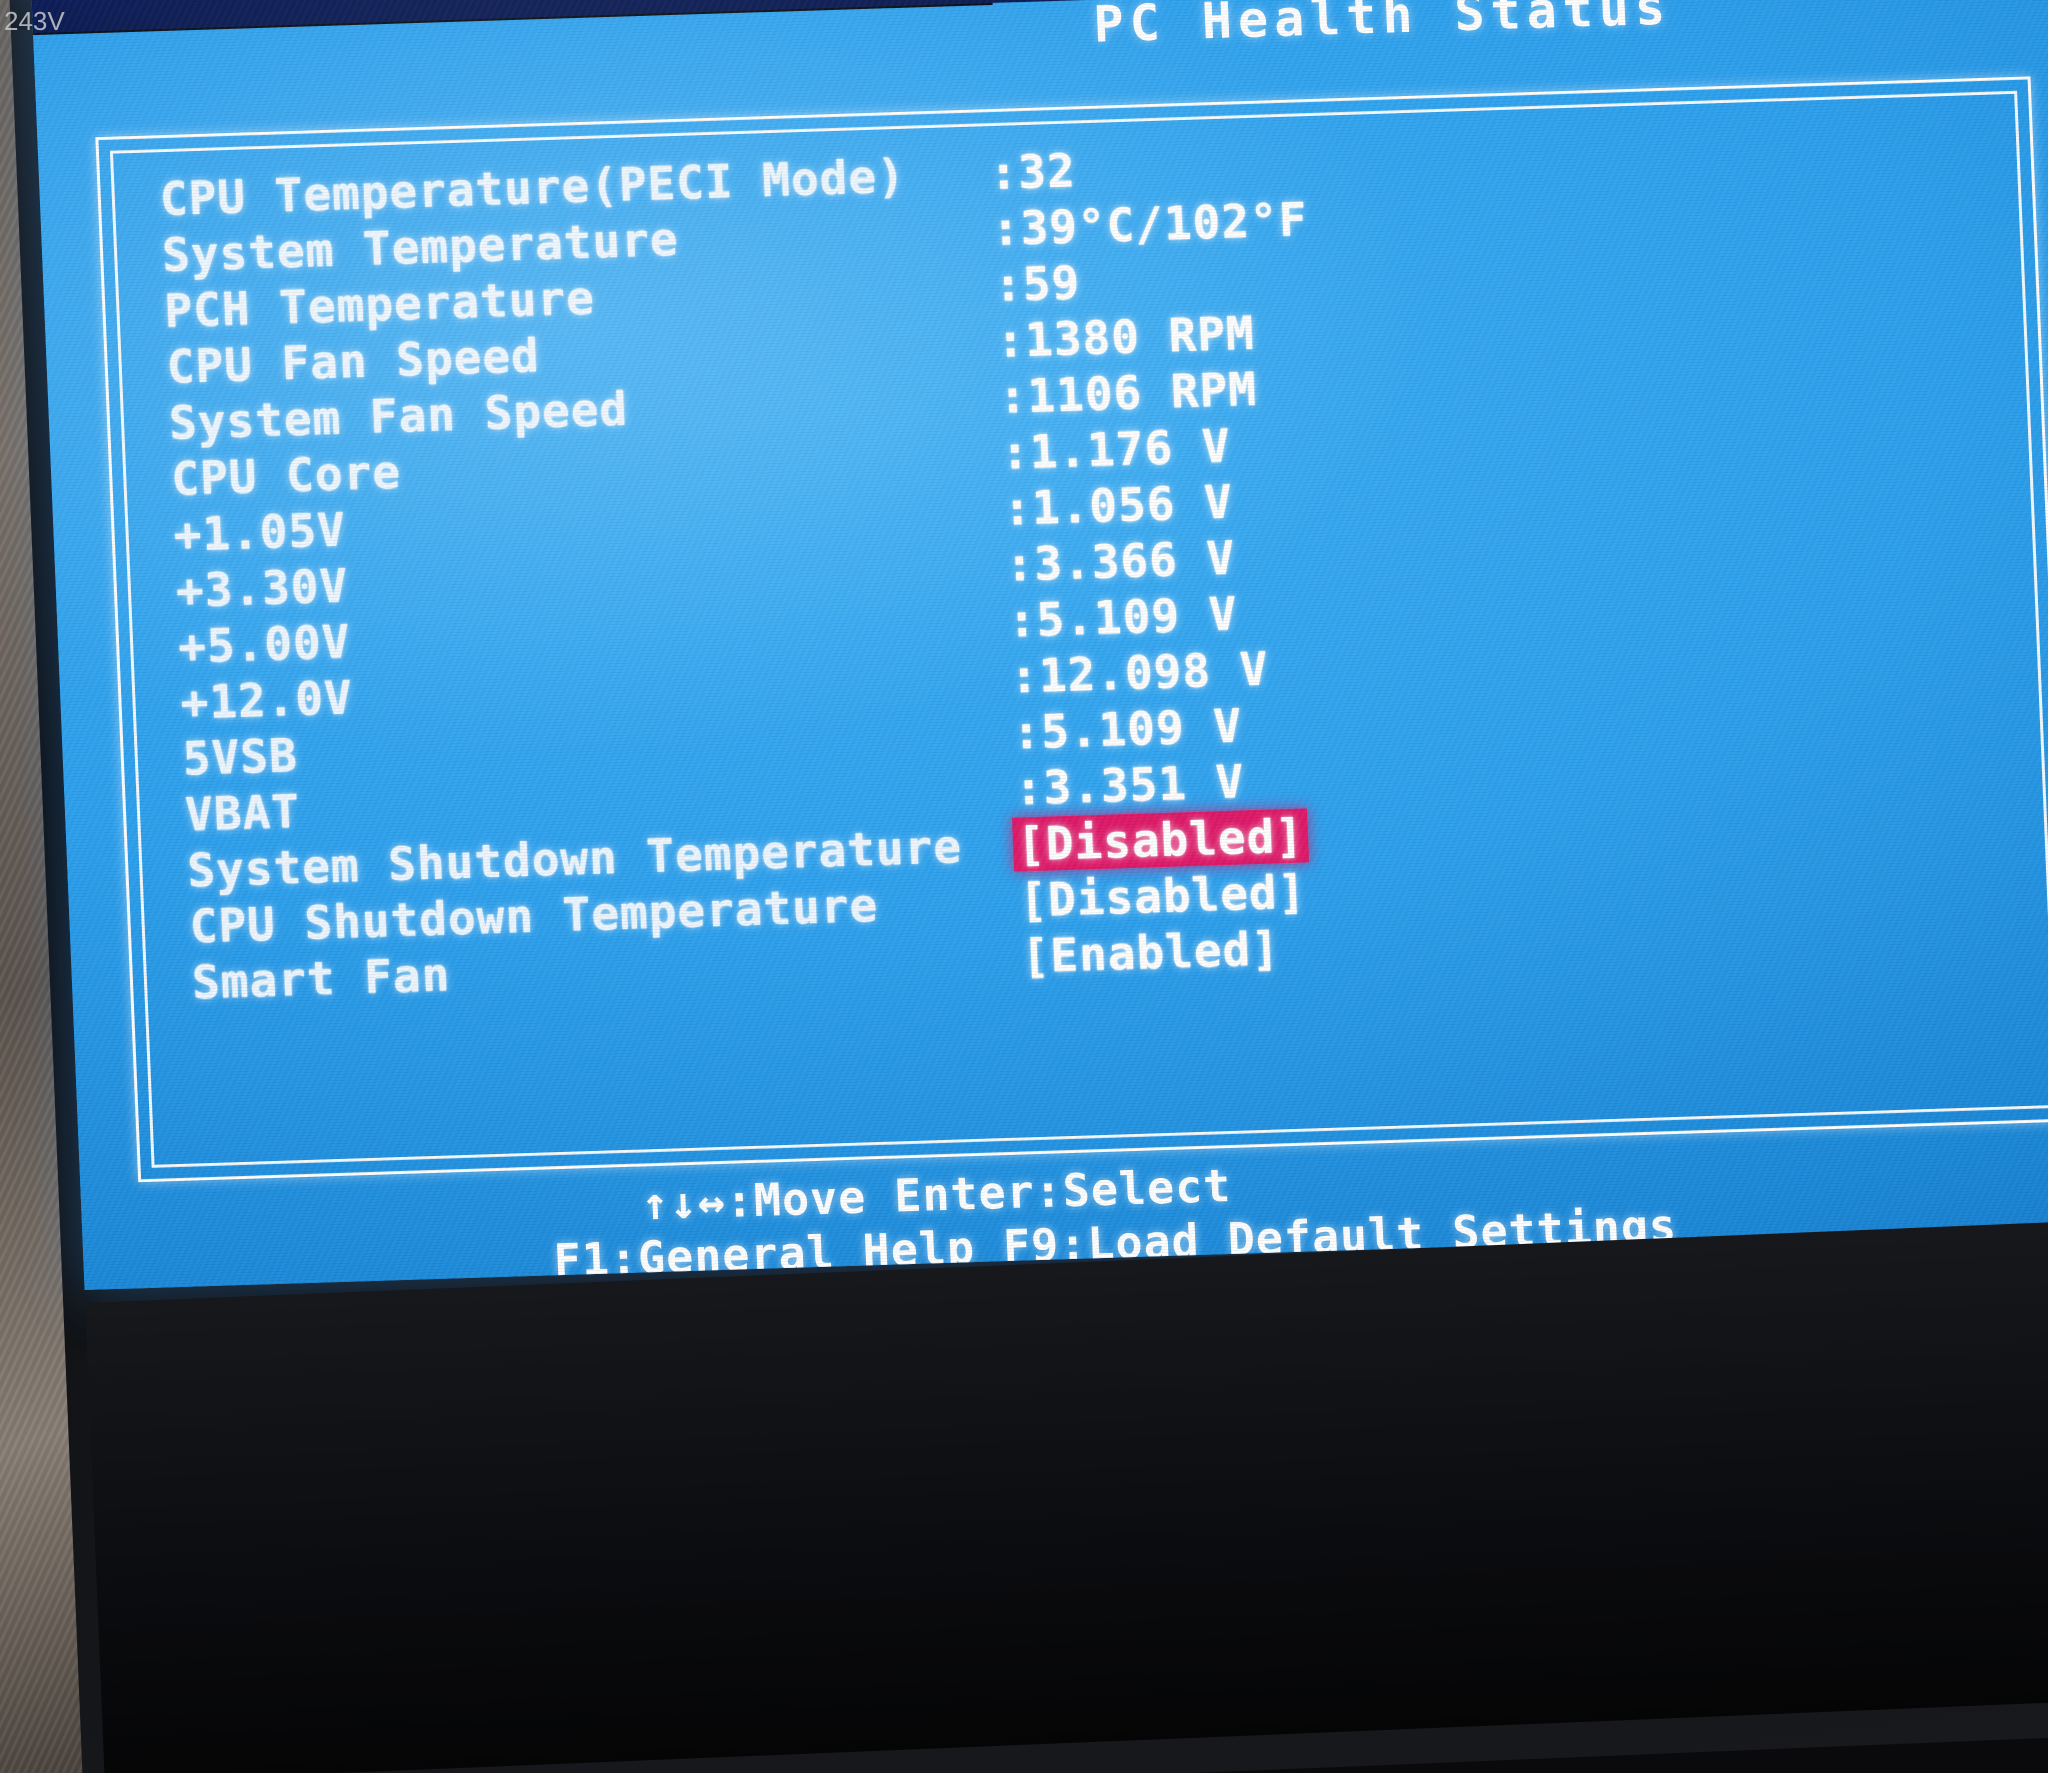  Describe the element at coordinates (1032, 172) in the screenshot. I see `item-value: :32` at that location.